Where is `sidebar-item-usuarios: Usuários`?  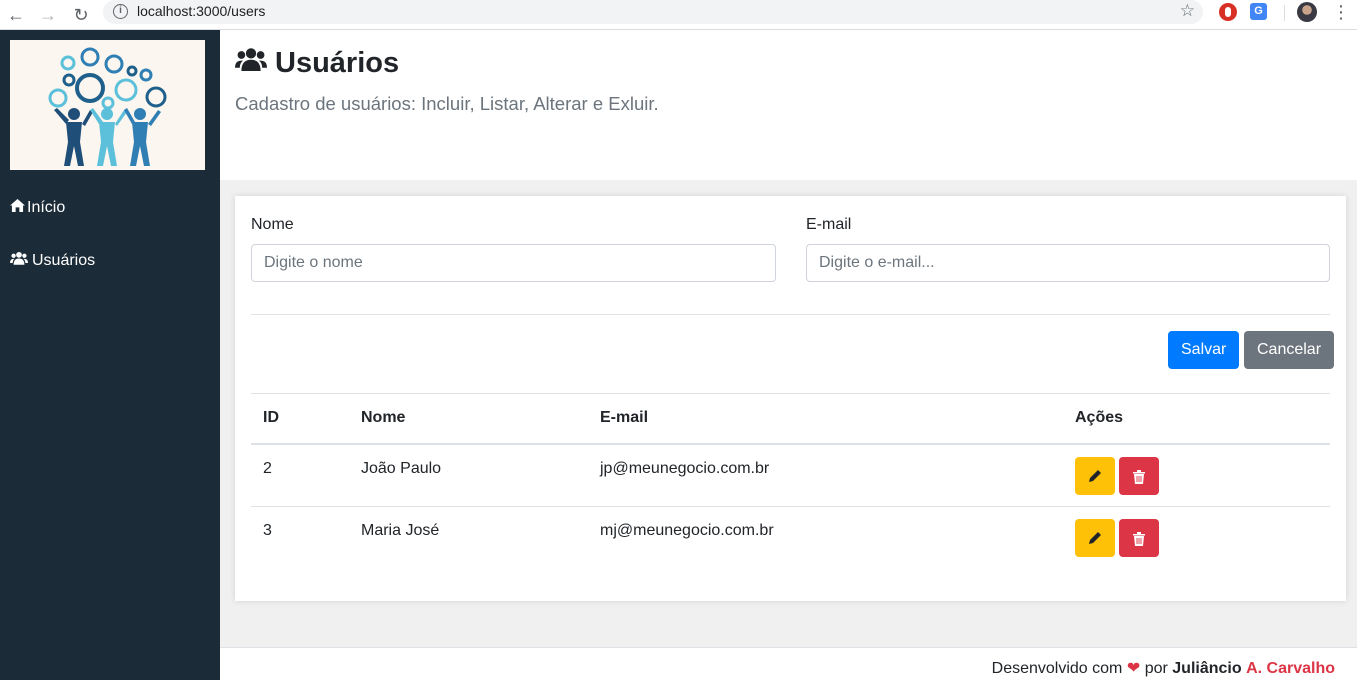 sidebar-item-usuarios: Usuários is located at coordinates (52, 261).